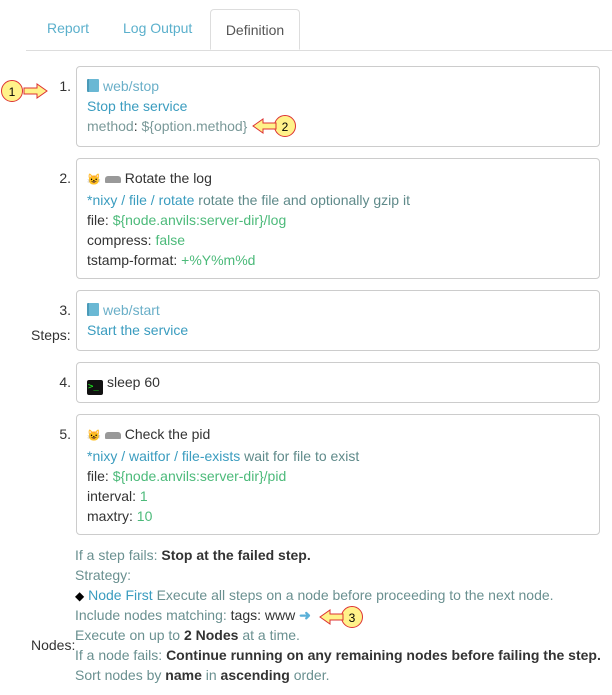 Image resolution: width=612 pixels, height=695 pixels. I want to click on step-number: 2., so click(65, 178).